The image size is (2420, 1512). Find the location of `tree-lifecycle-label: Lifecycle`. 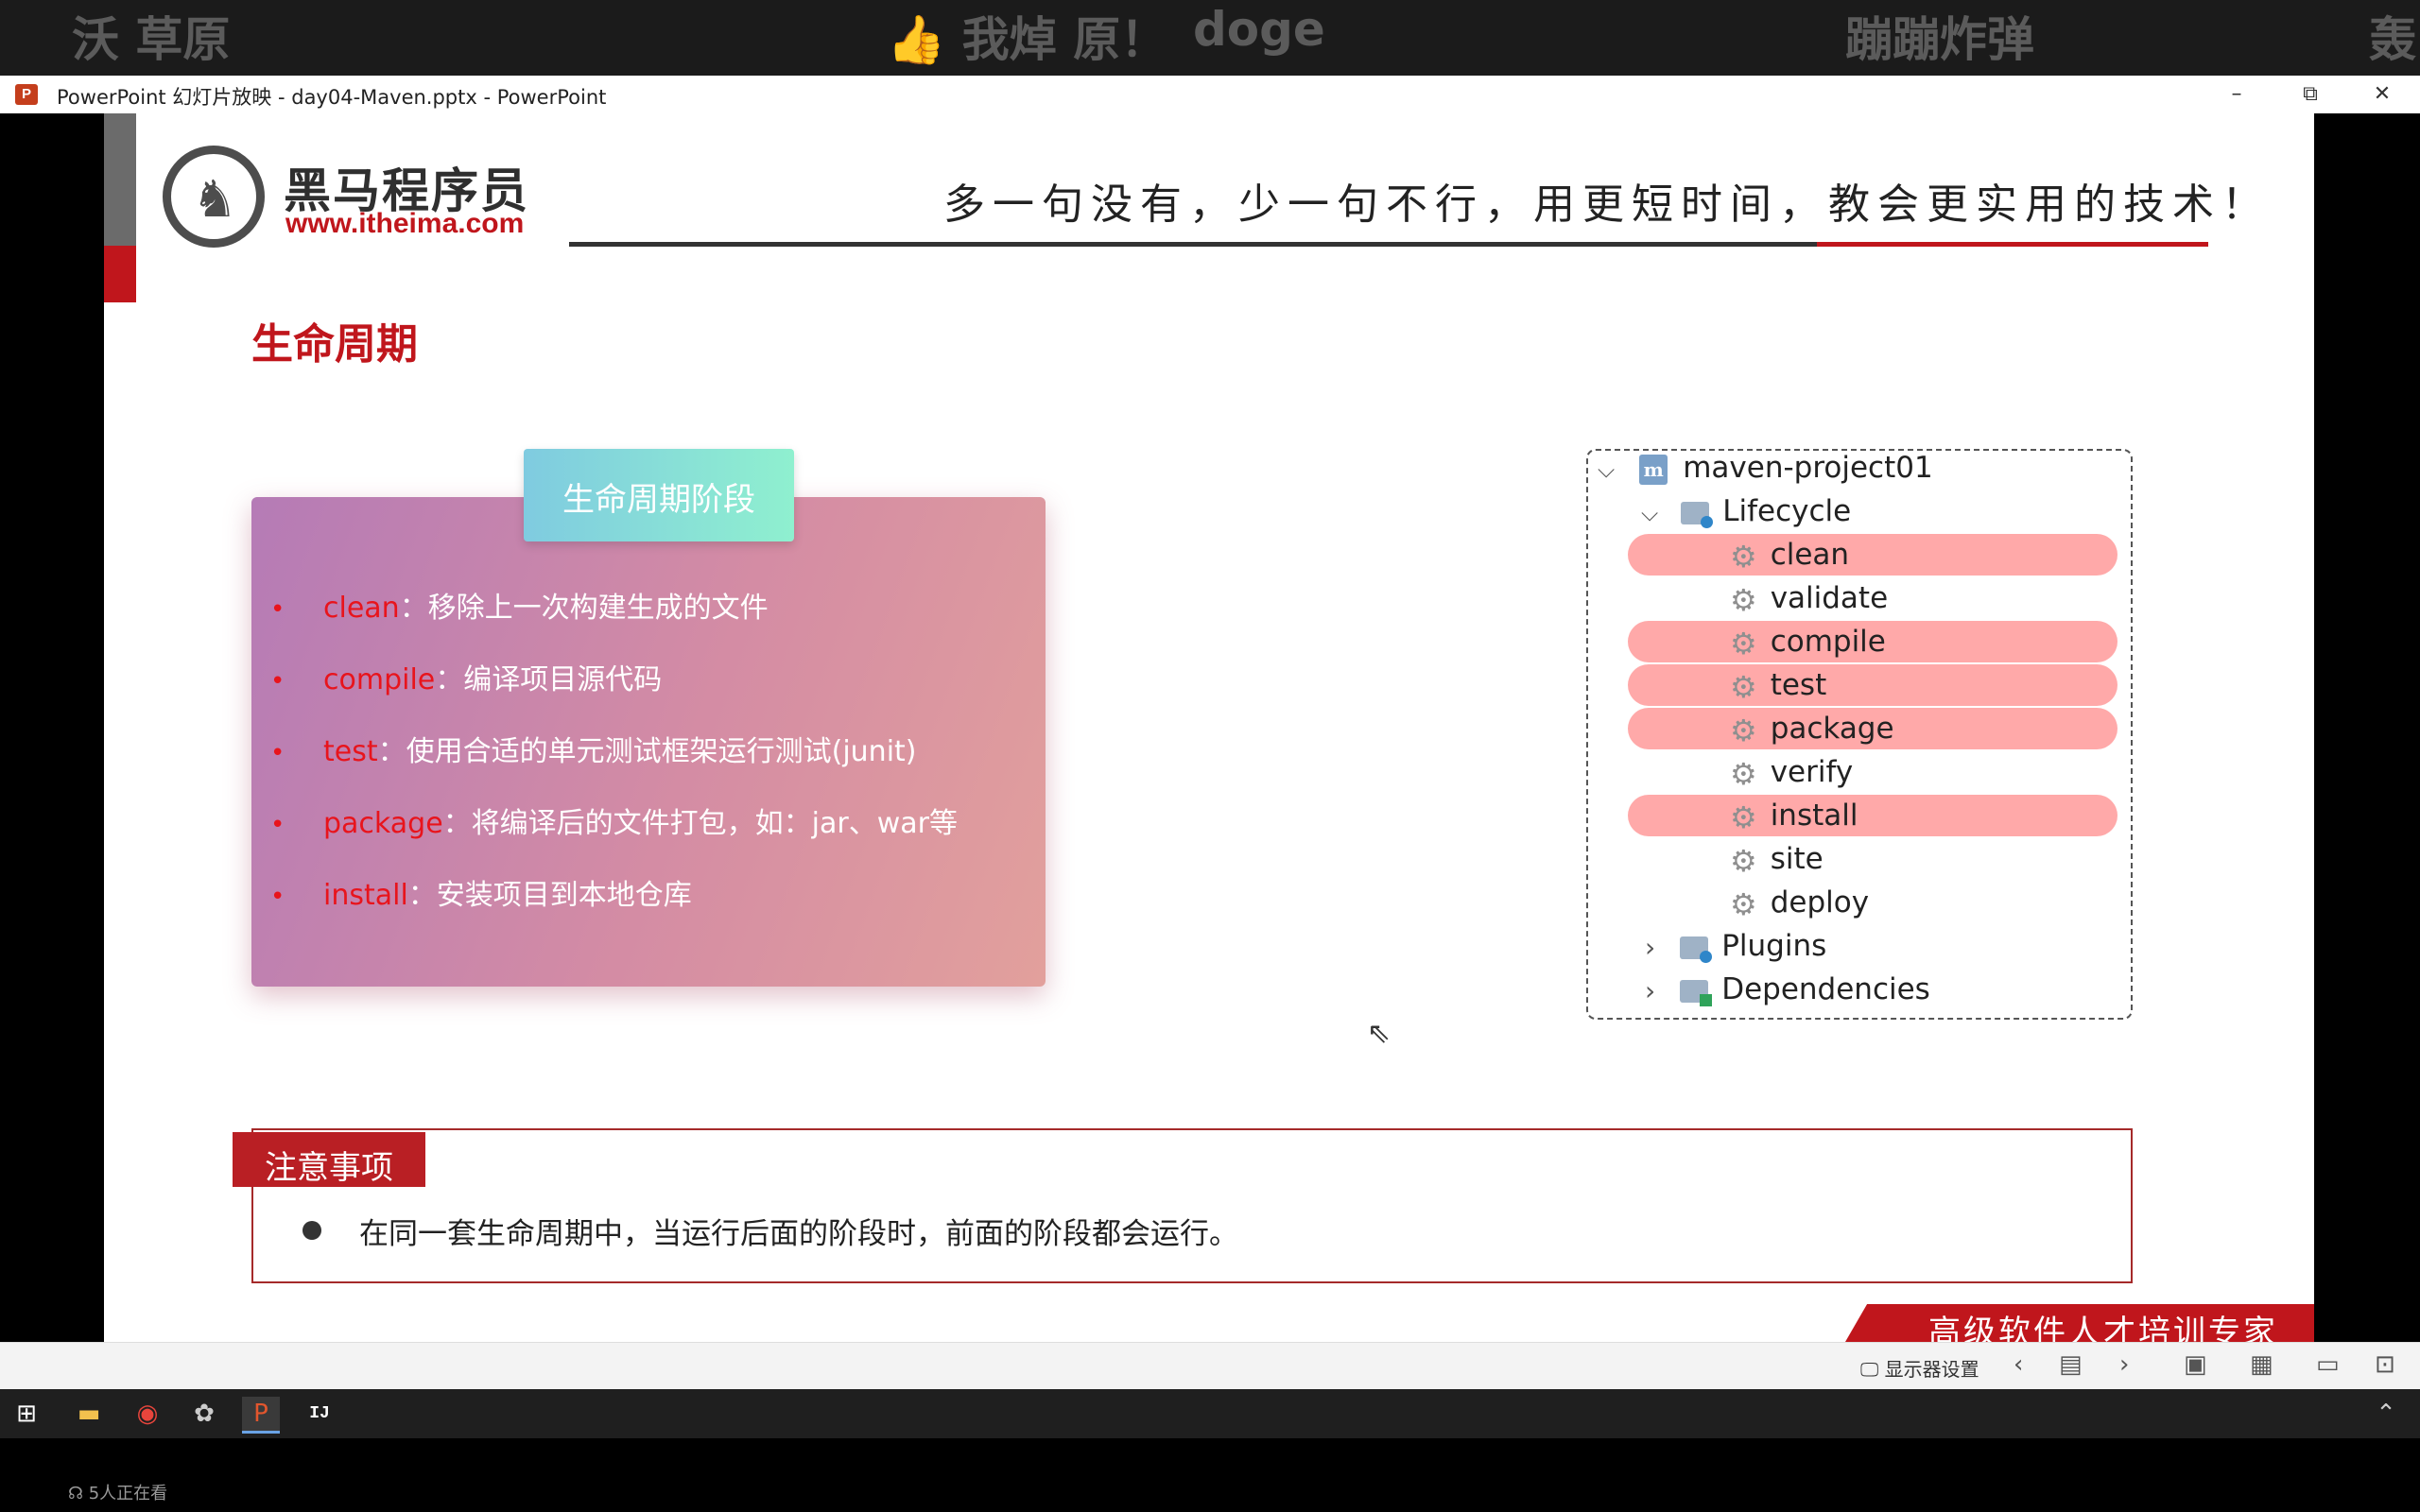

tree-lifecycle-label: Lifecycle is located at coordinates (1787, 511).